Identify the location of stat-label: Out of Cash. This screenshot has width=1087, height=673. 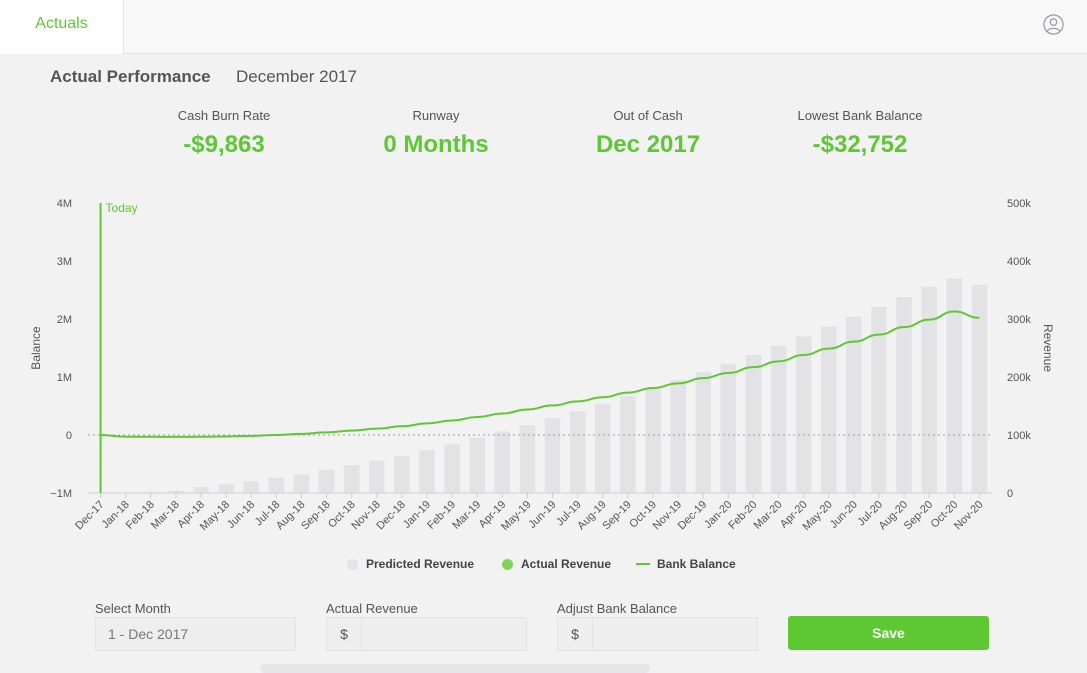
(648, 115).